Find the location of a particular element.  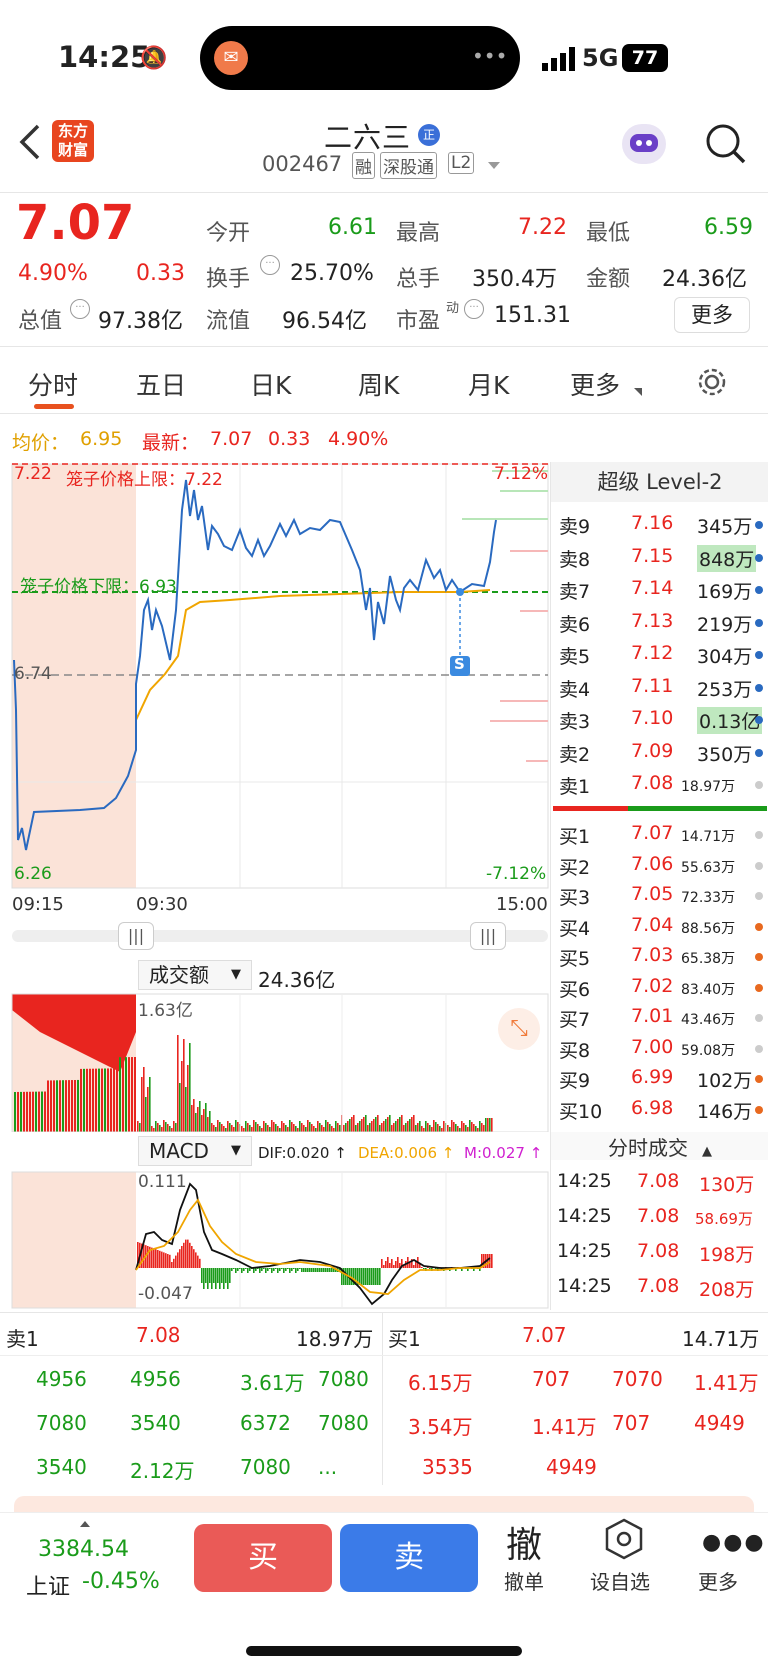

bid-row: 买2 7.06 55.63万 is located at coordinates (658, 865).